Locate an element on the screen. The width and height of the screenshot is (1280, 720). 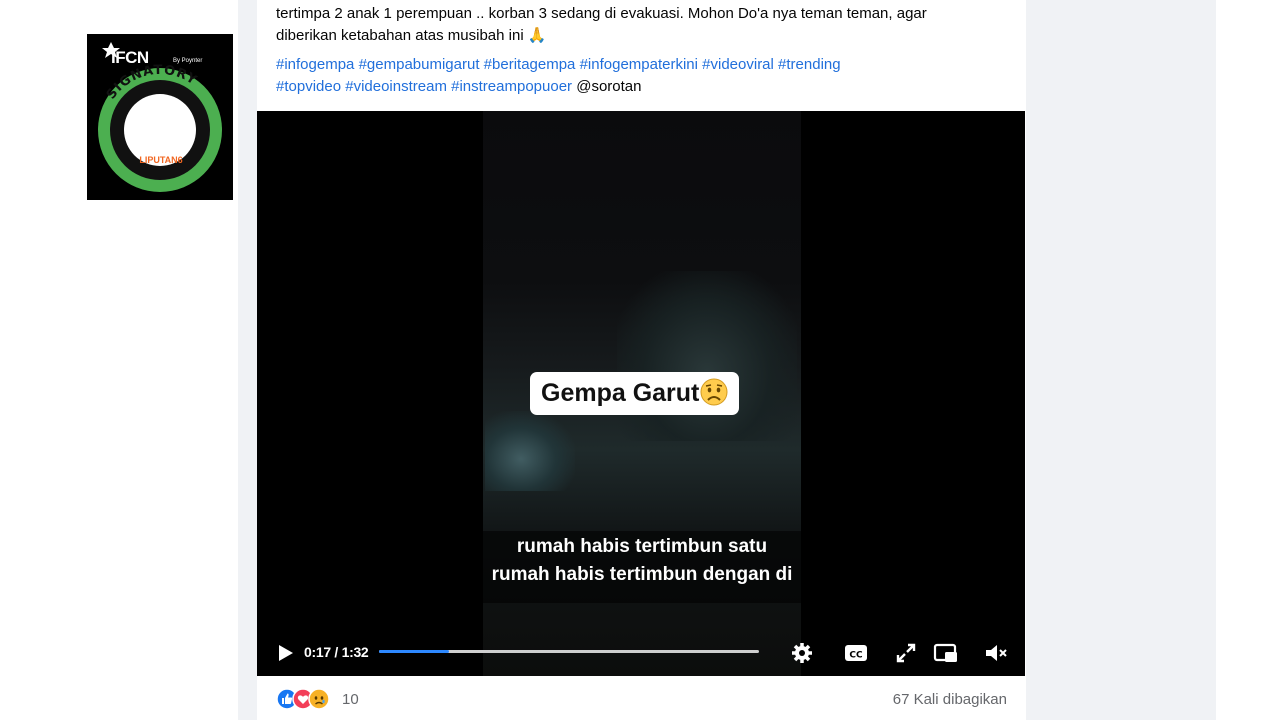
play-icon is located at coordinates (286, 653).